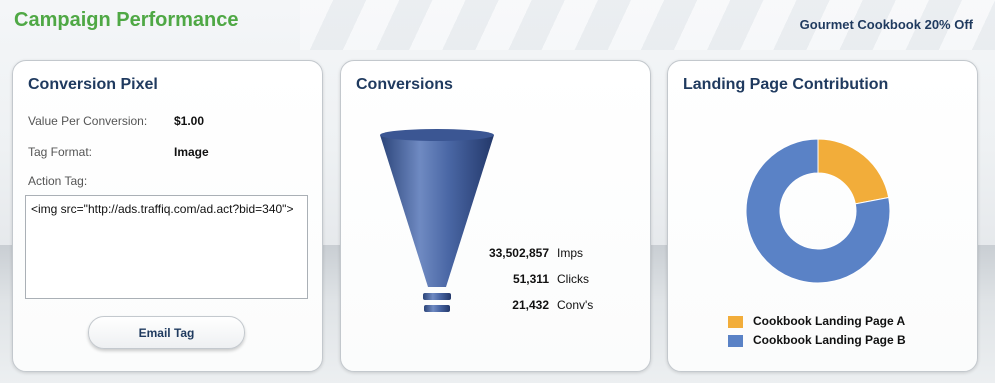 The image size is (995, 383). Describe the element at coordinates (530, 279) in the screenshot. I see `clicks-value: 51,311` at that location.